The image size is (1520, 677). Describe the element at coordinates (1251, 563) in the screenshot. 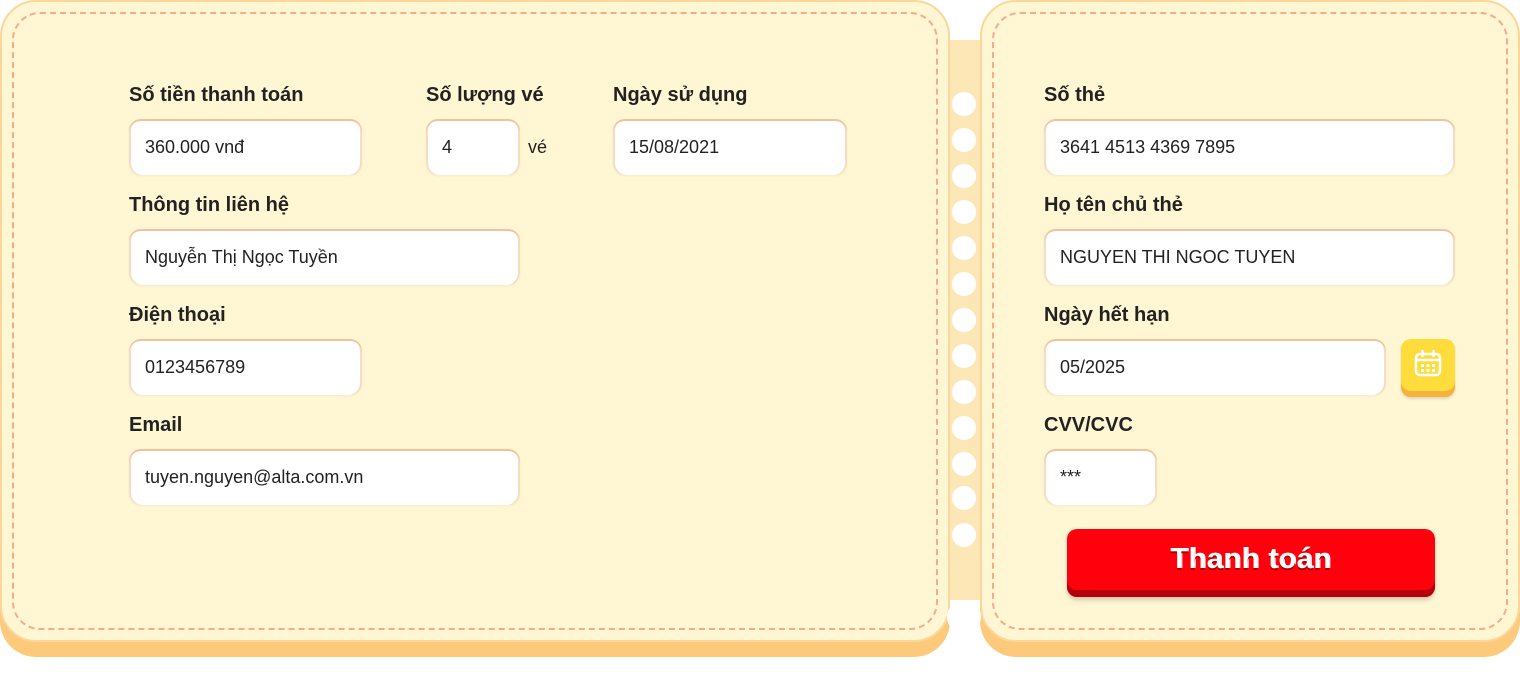

I see `submit-payment-button: Thanh toán` at that location.